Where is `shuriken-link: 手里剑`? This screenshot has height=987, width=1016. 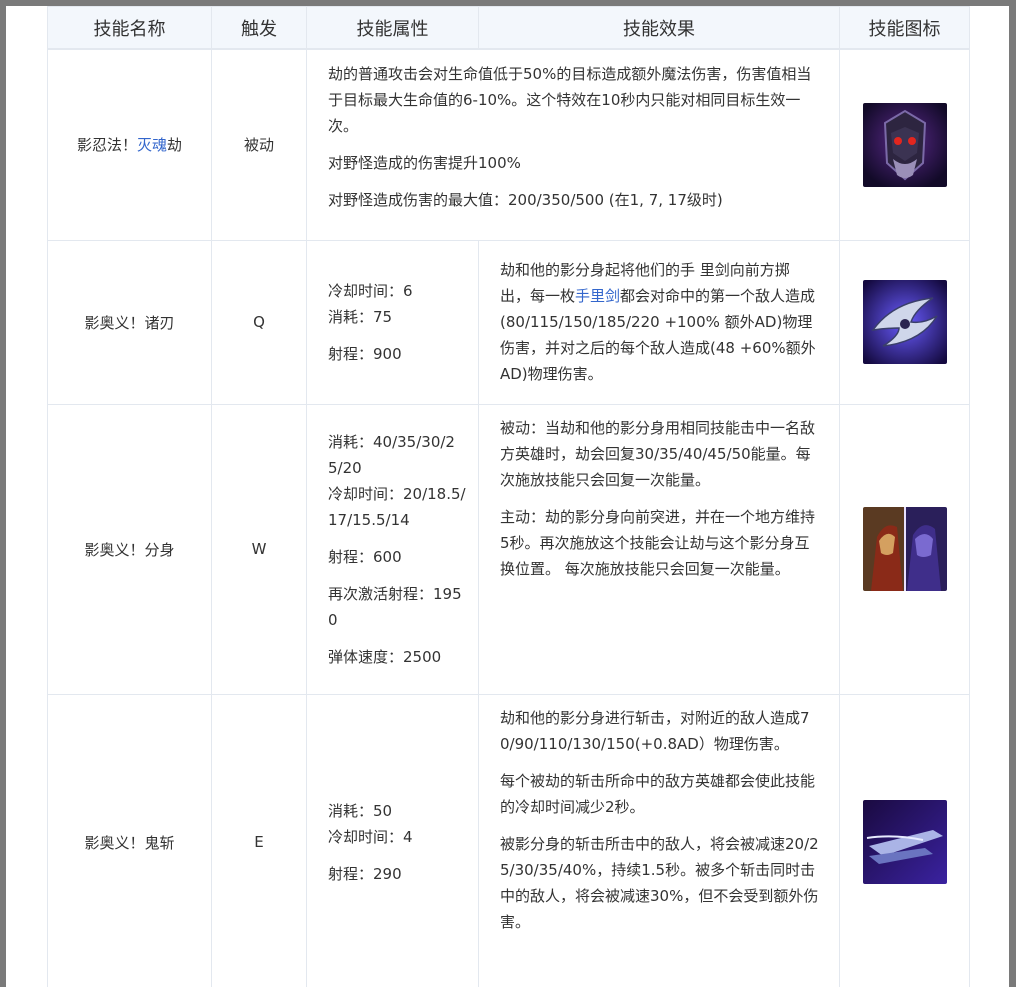
shuriken-link: 手里剑 is located at coordinates (597, 296).